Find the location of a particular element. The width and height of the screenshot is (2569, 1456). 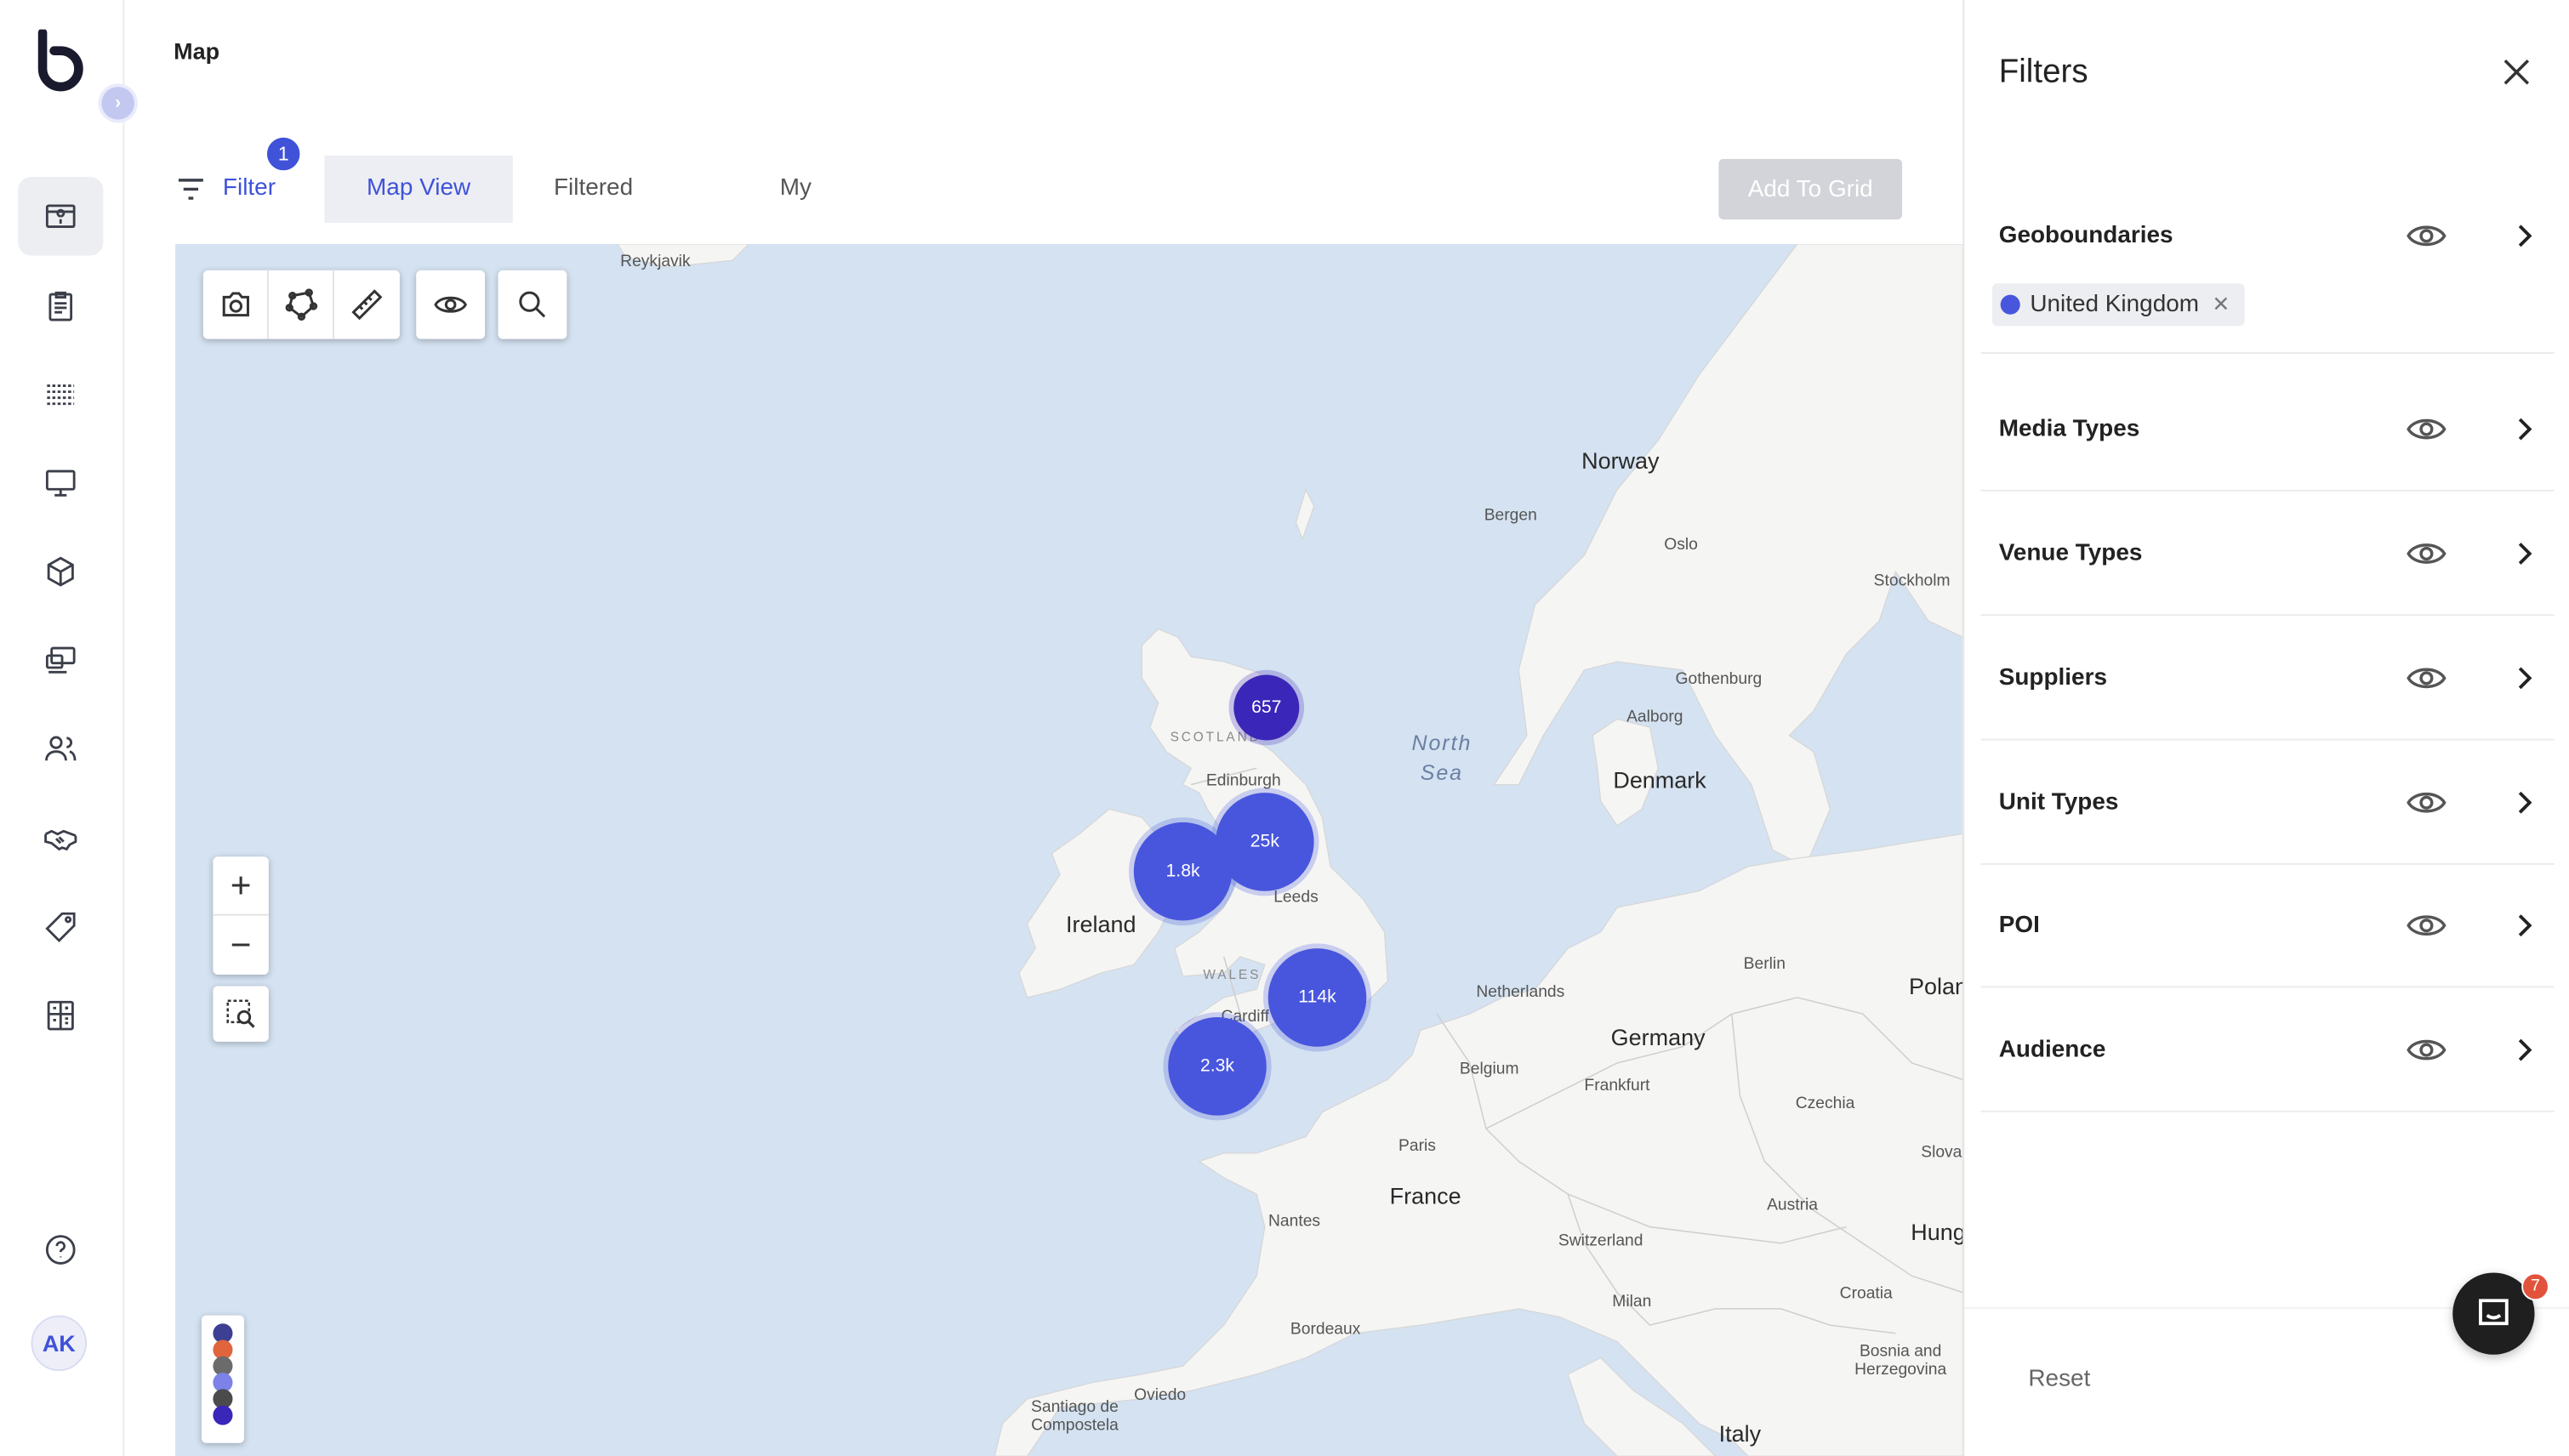

remove-chip-icon: ✕ is located at coordinates (2221, 305).